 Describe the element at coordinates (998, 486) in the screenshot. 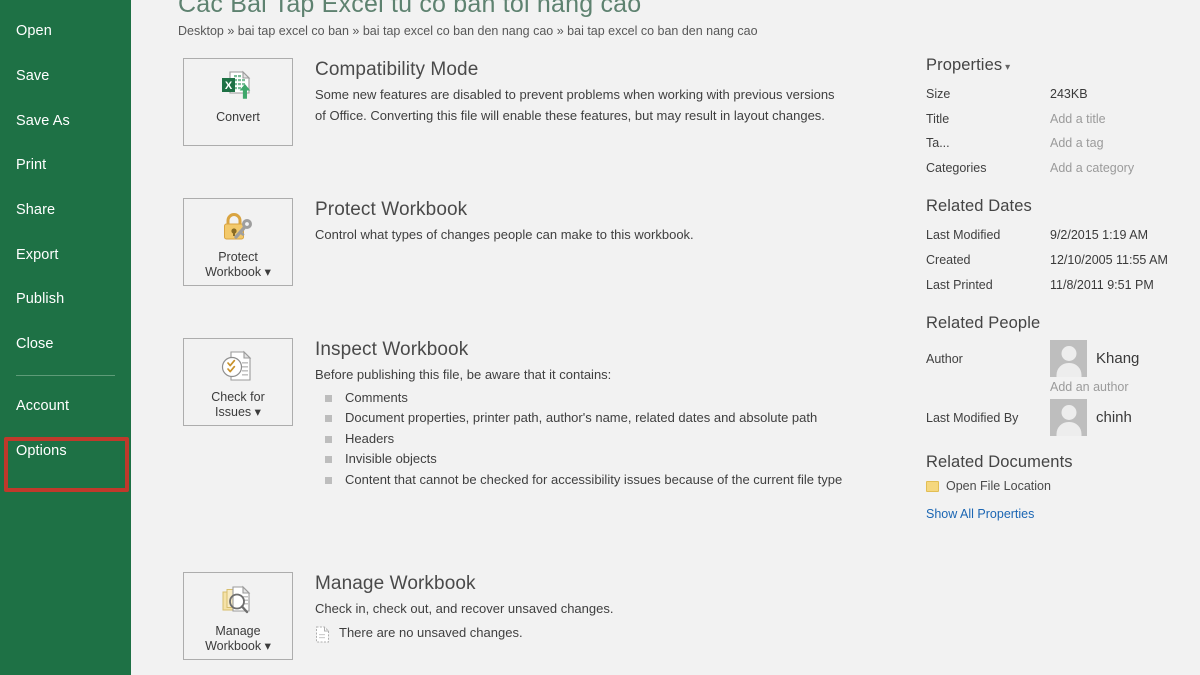

I see `open-file-location-label: Open File Location` at that location.